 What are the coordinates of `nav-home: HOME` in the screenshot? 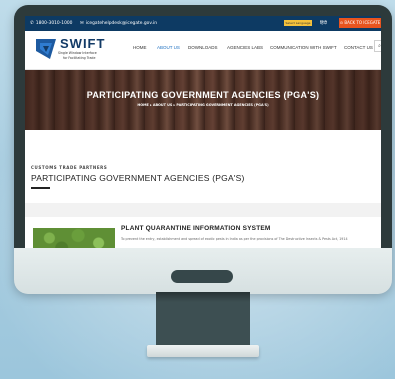 It's located at (140, 47).